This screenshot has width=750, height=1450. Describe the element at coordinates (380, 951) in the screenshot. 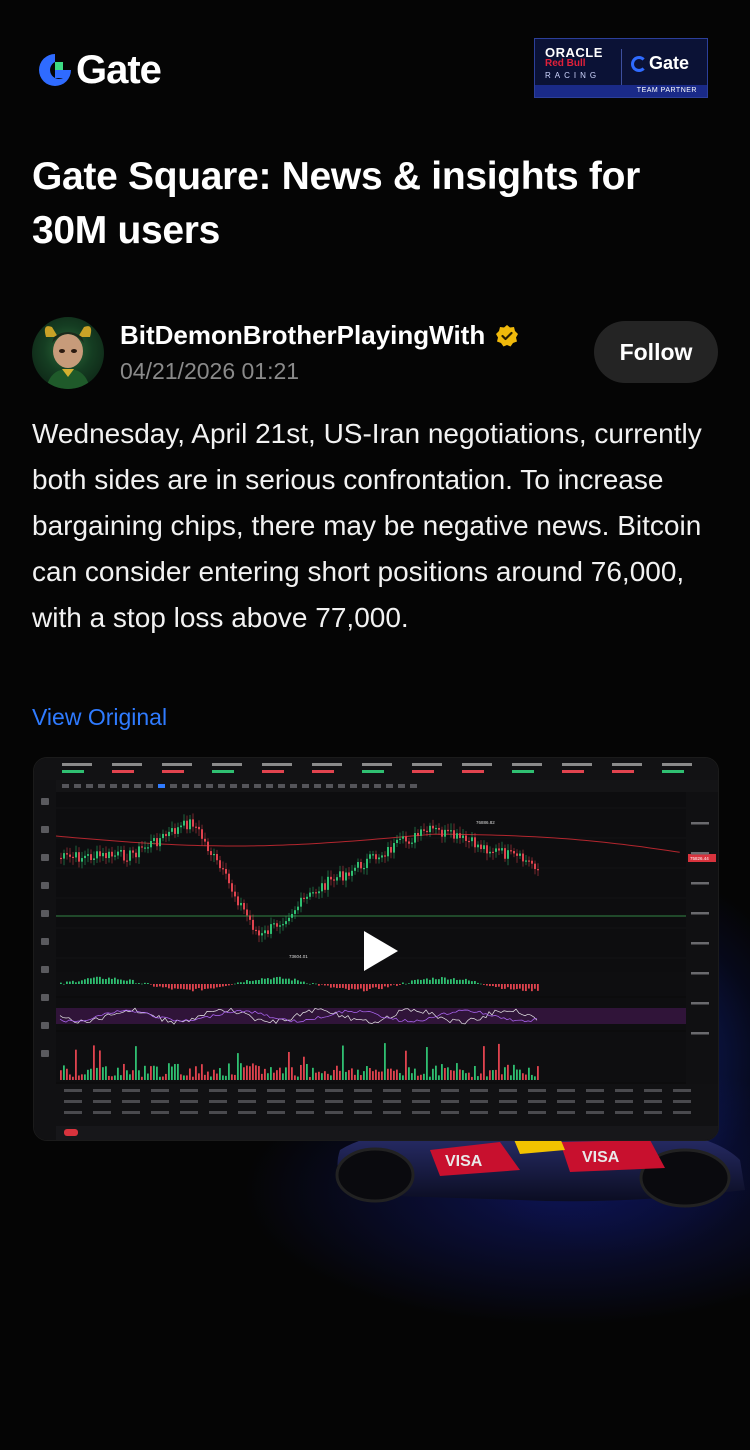

I see `play-icon` at that location.